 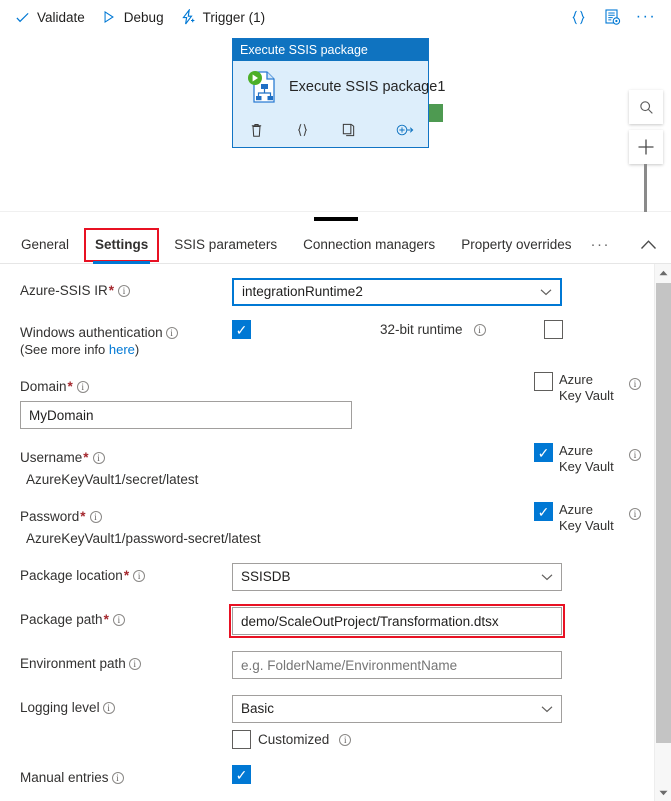 I want to click on customized-checkbox, so click(x=241, y=739).